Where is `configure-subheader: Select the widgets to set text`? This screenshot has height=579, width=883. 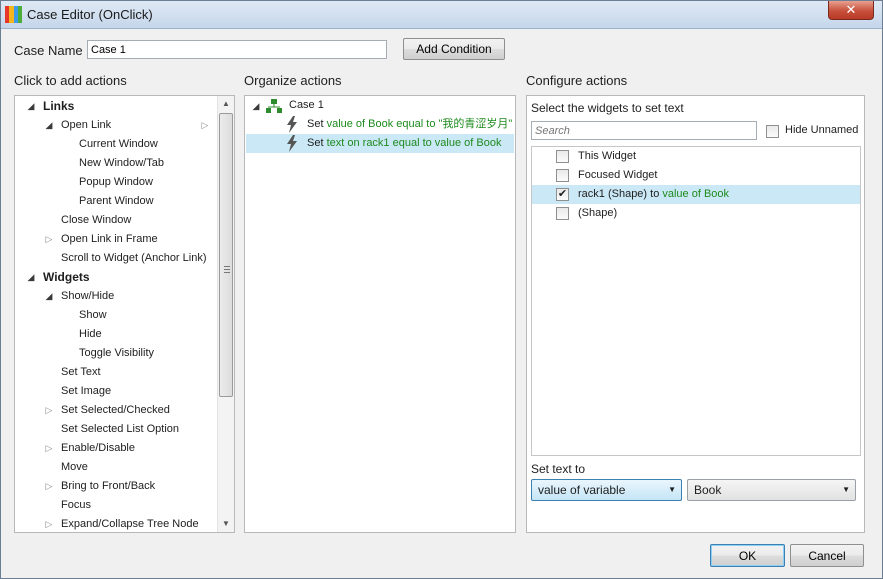
configure-subheader: Select the widgets to set text is located at coordinates (607, 108).